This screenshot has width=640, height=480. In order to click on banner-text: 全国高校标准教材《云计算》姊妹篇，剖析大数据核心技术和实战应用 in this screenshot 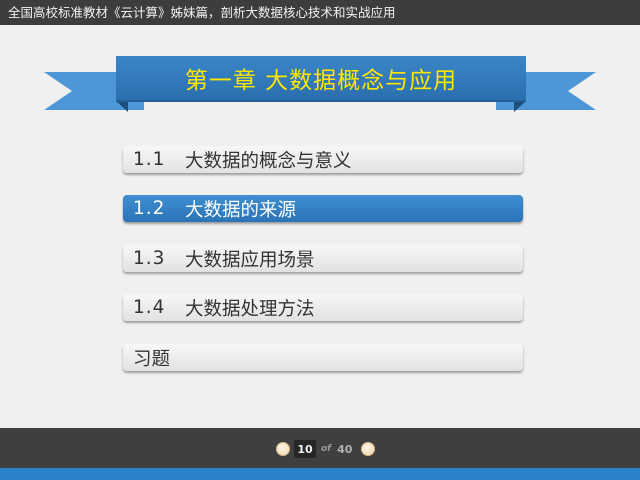, I will do `click(202, 12)`.